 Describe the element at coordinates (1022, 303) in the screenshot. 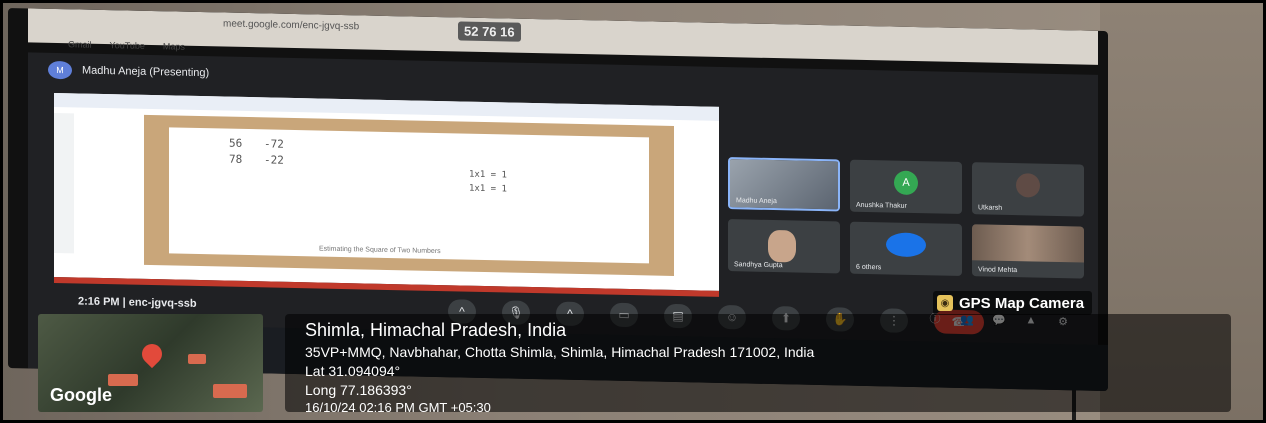

I see `gps-camera-label: GPS Map Camera` at that location.